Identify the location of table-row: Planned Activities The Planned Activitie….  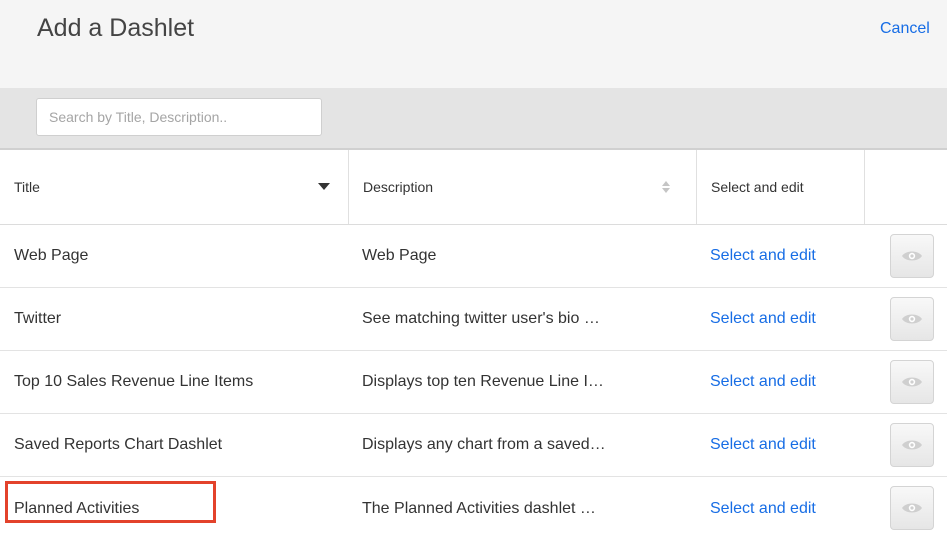
(473, 508).